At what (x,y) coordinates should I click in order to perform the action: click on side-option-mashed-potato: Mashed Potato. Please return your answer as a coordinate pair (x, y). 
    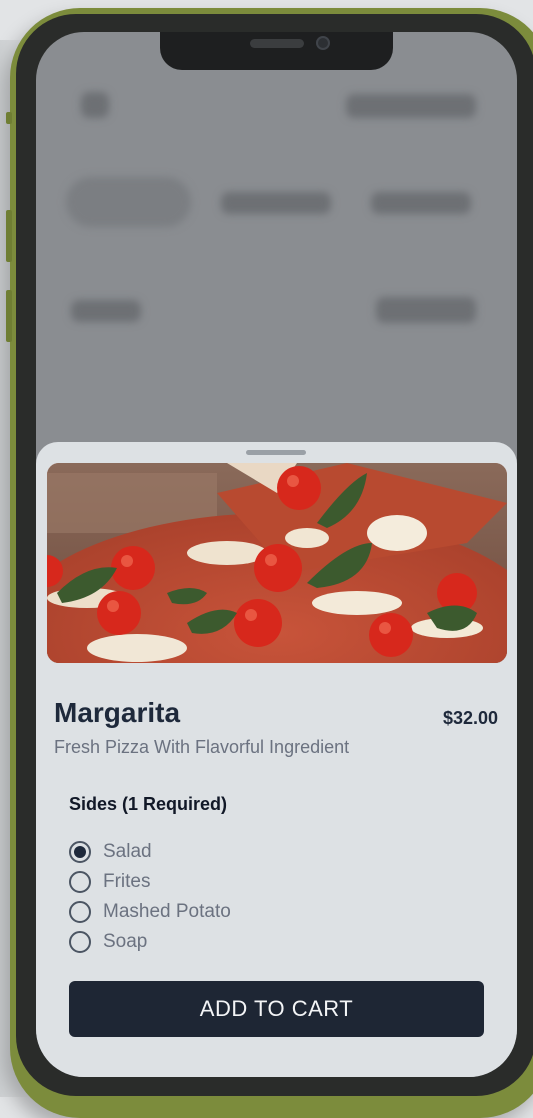
    Looking at the image, I should click on (150, 912).